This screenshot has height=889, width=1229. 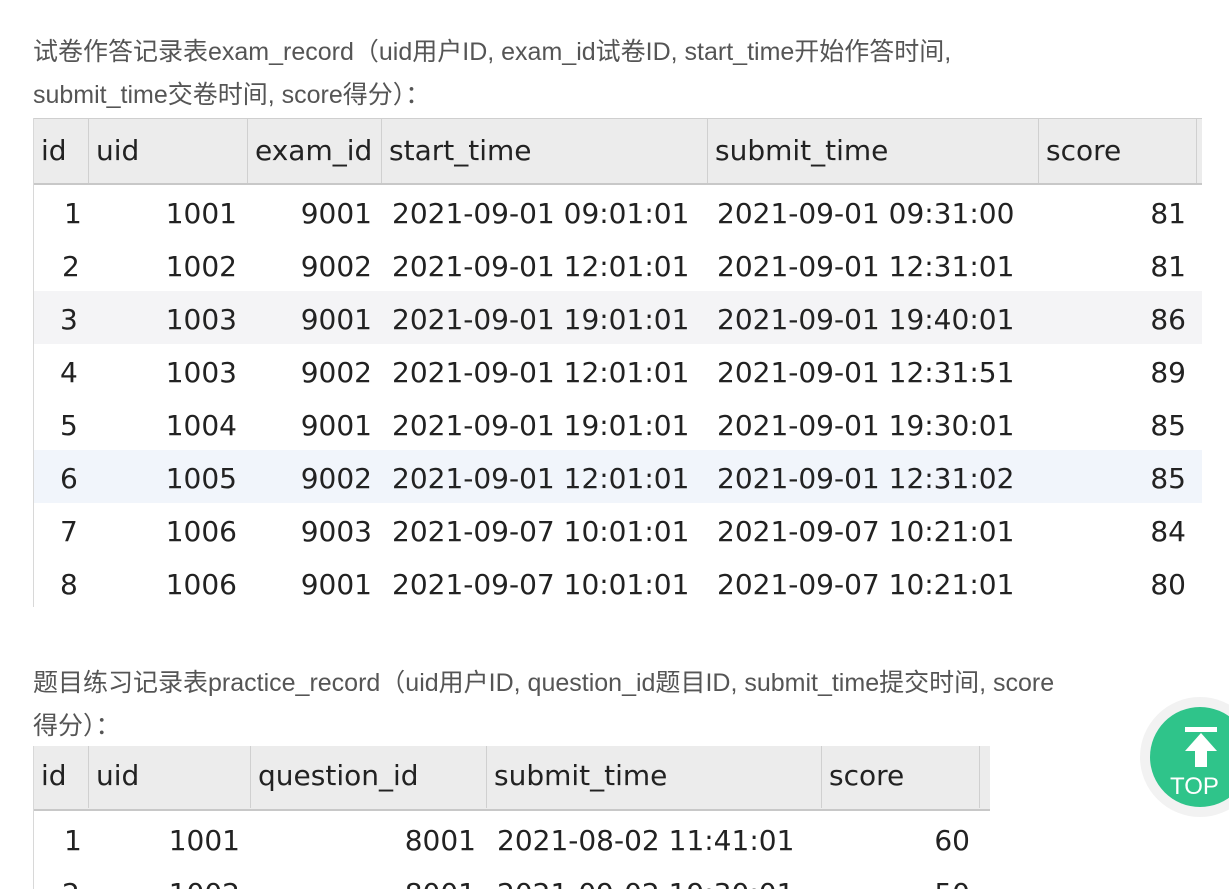 I want to click on cell-score: 50, so click(x=922, y=877).